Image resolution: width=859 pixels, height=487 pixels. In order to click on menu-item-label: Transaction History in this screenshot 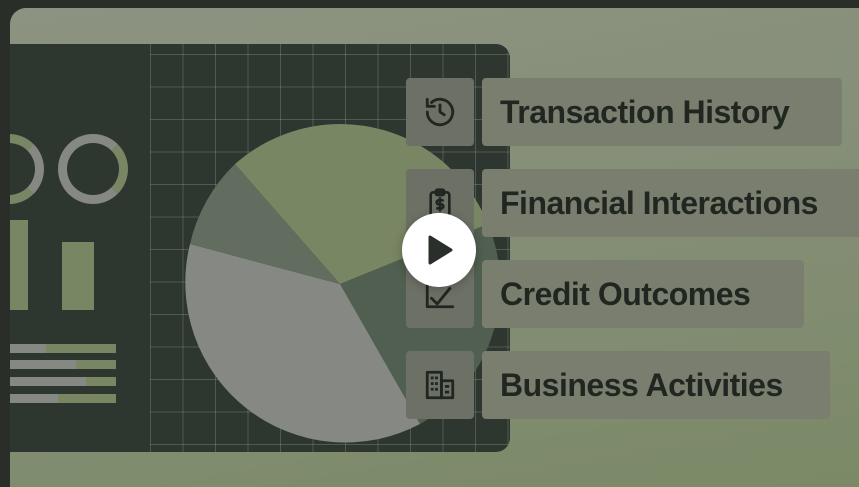, I will do `click(662, 112)`.